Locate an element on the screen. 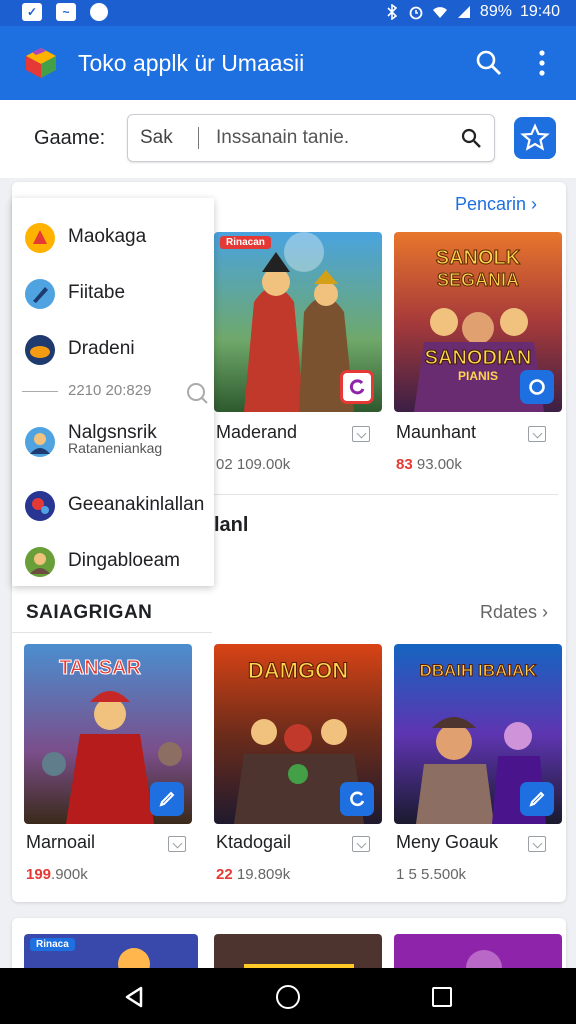  search-history-icon is located at coordinates (197, 393).